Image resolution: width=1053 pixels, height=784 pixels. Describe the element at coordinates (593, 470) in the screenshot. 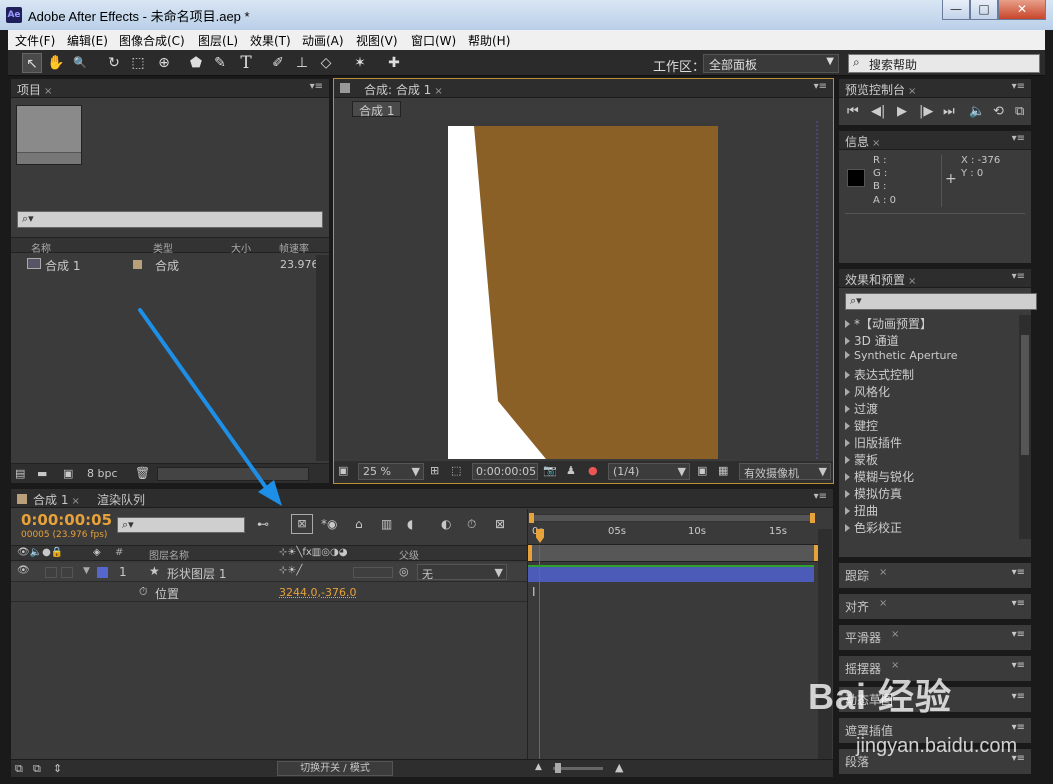

I see `channel-icon: ●` at that location.